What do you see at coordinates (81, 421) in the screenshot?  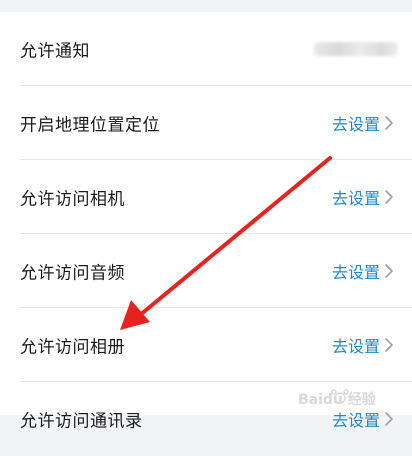 I see `row-label: 允许访问通讯录` at bounding box center [81, 421].